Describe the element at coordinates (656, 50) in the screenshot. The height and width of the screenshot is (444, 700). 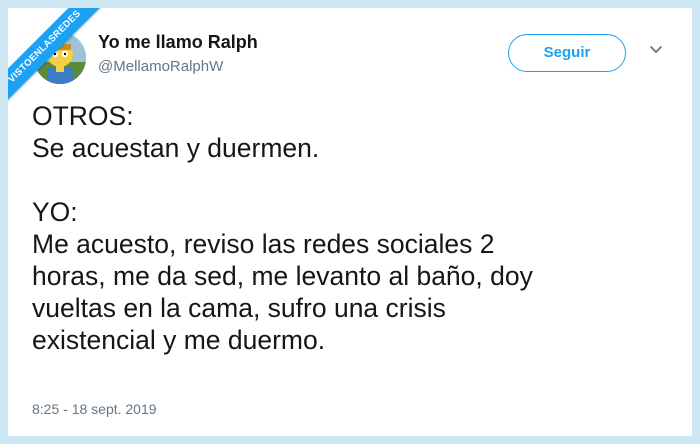
I see `chevron-down-icon` at that location.